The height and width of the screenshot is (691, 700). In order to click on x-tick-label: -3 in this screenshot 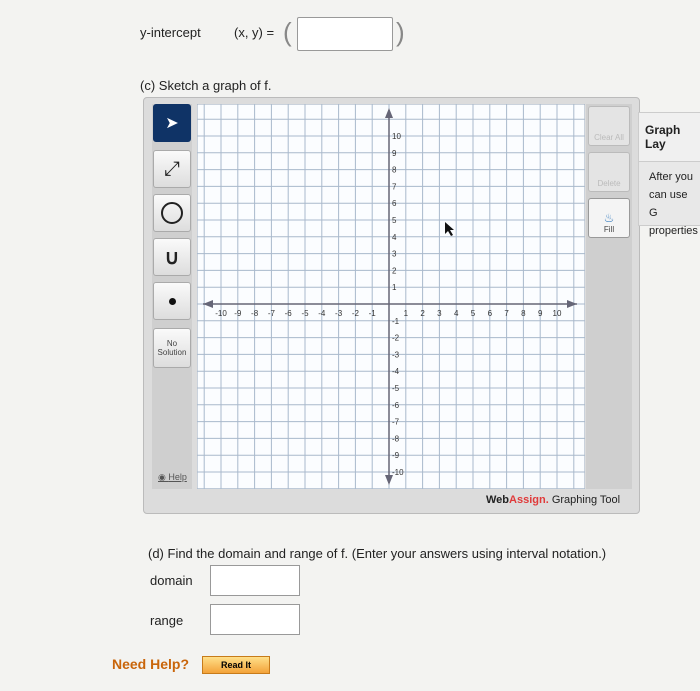, I will do `click(339, 313)`.